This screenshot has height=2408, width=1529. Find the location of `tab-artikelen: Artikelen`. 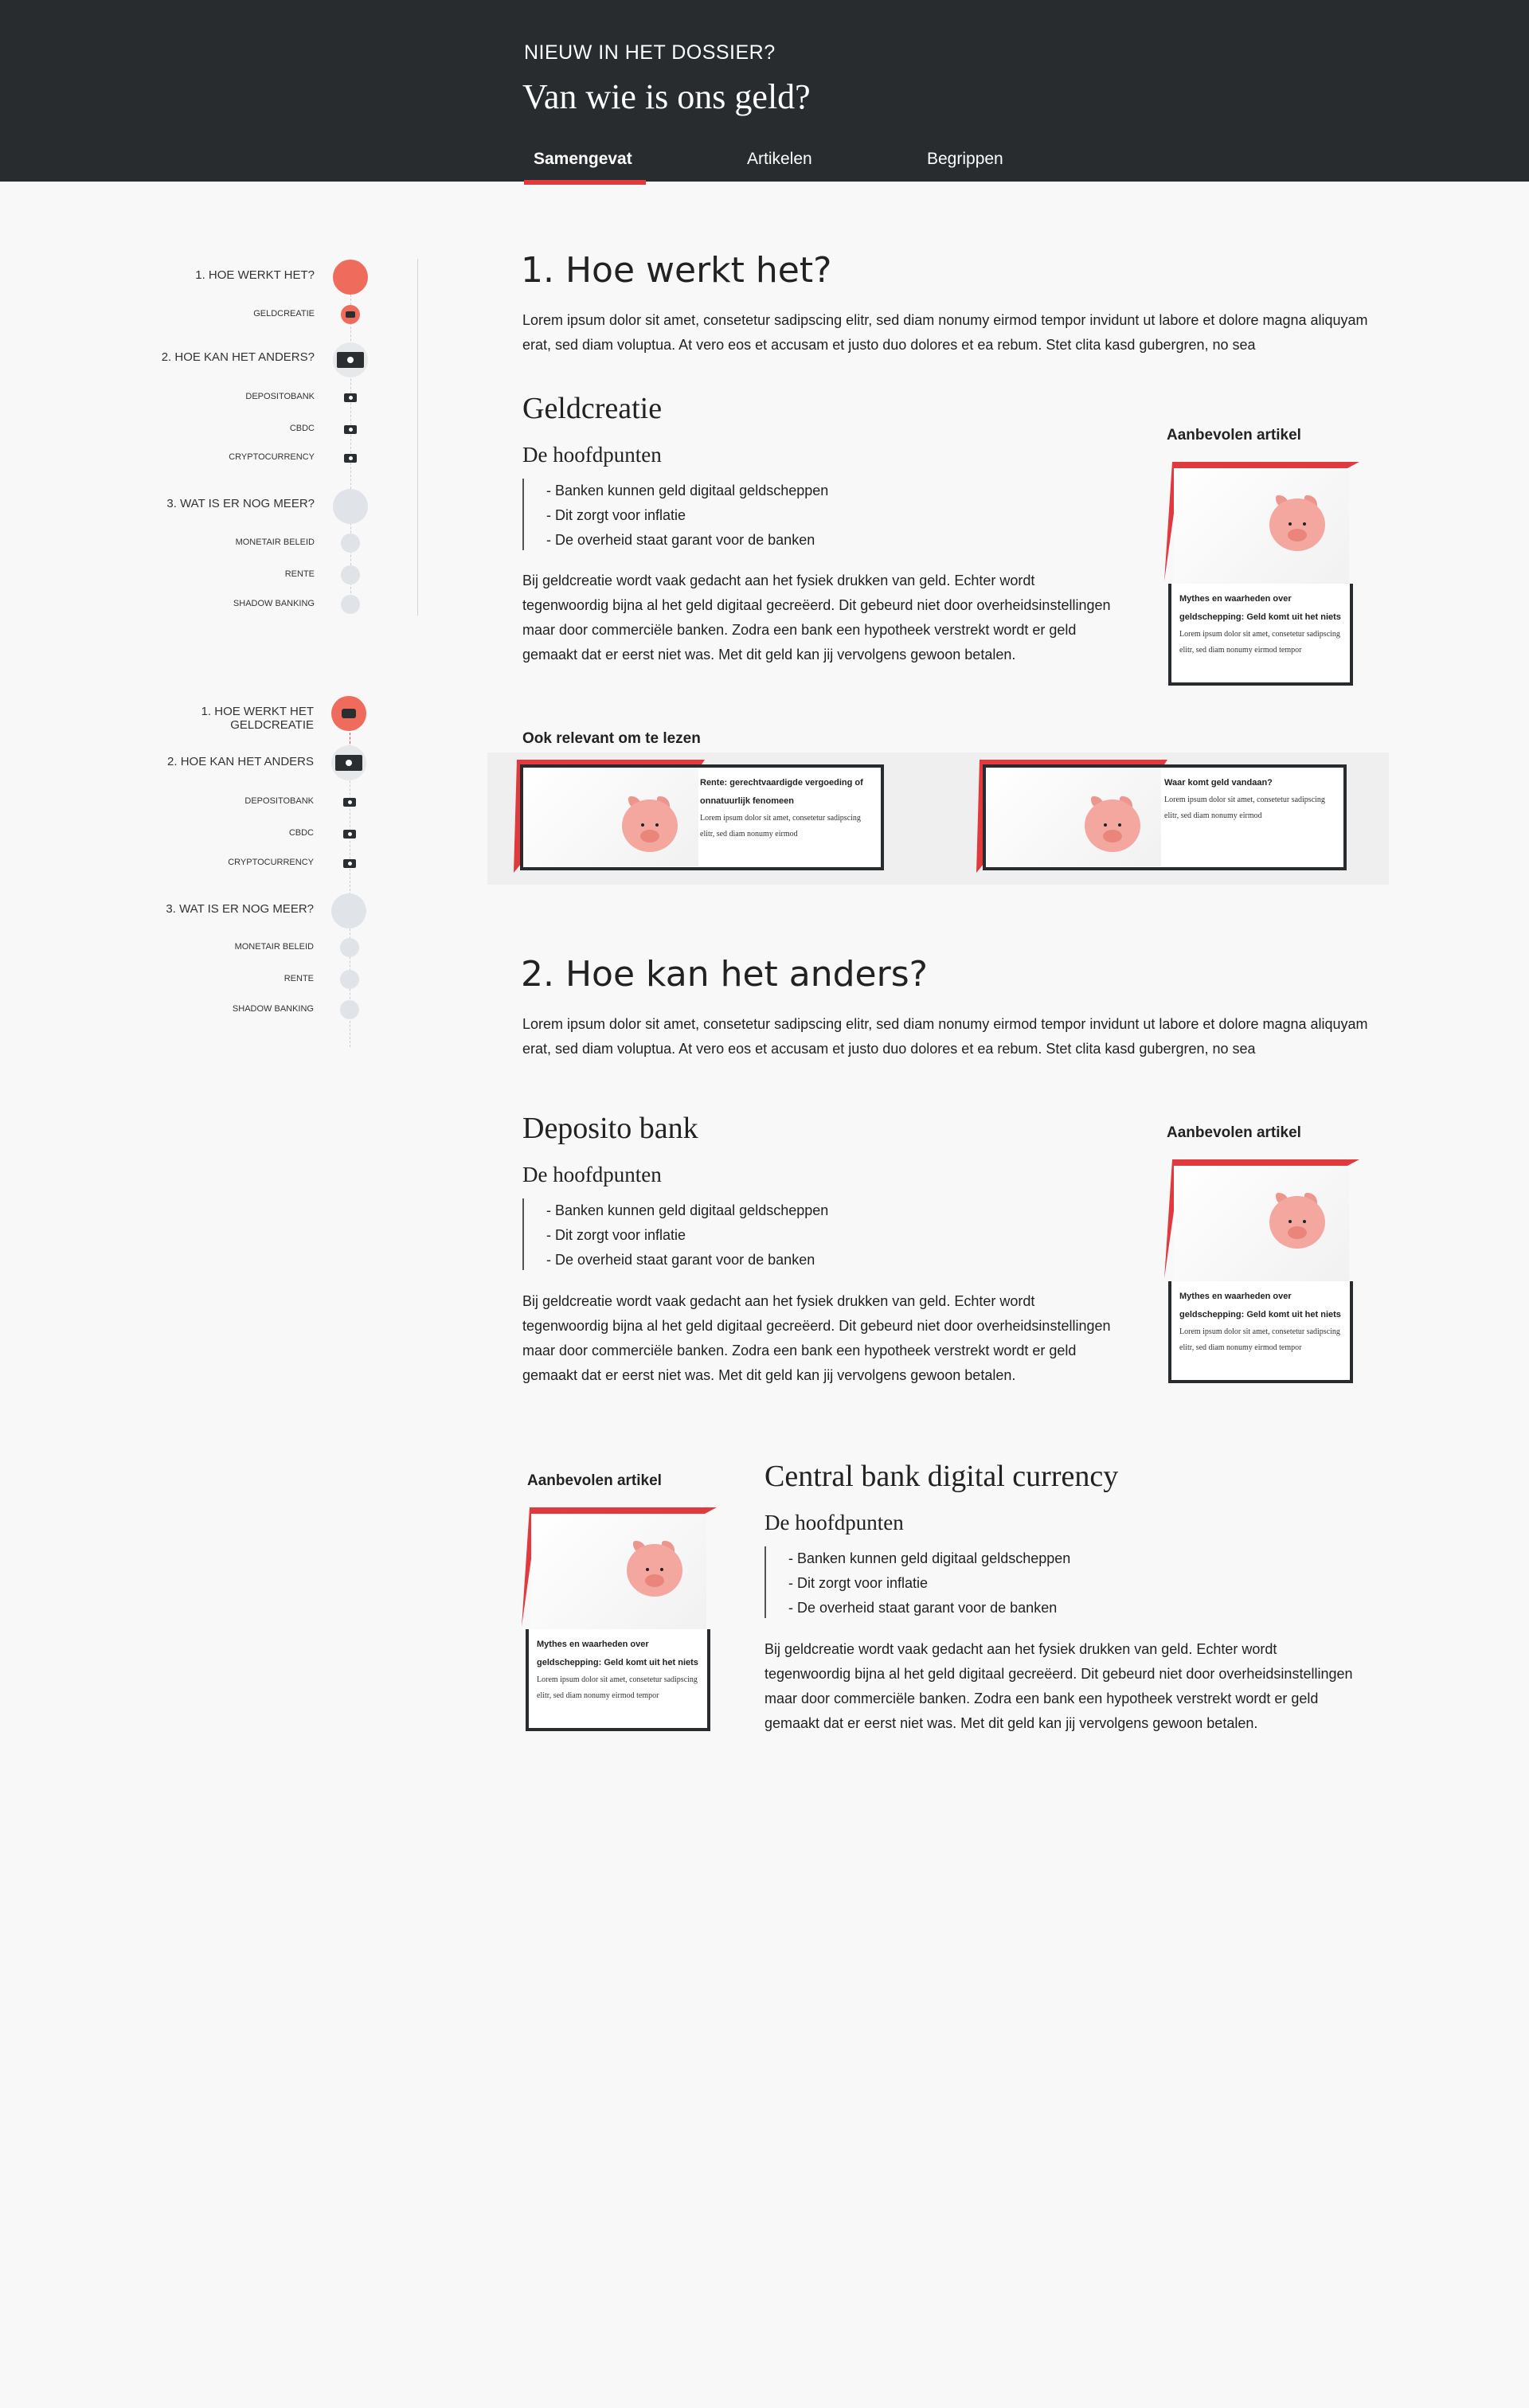

tab-artikelen: Artikelen is located at coordinates (779, 159).